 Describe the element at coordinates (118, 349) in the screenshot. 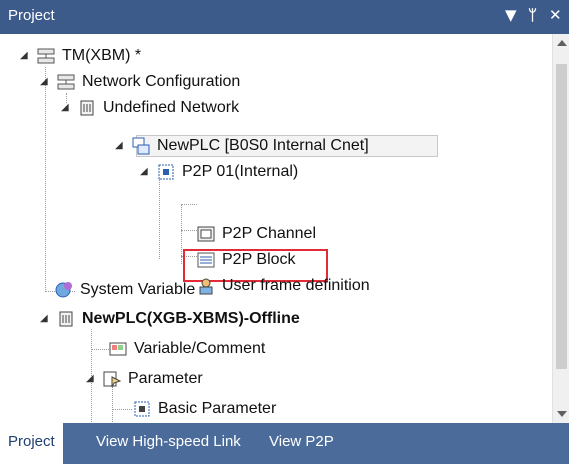

I see `variable-comment-icon` at that location.